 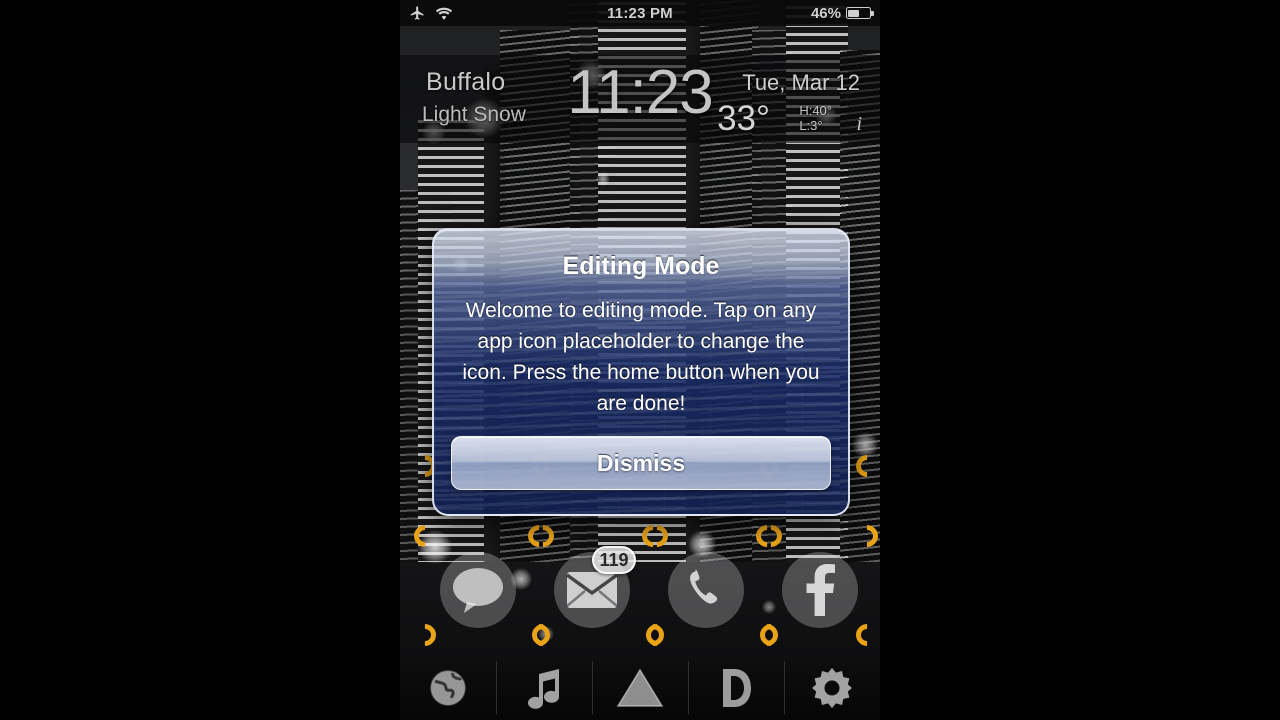 What do you see at coordinates (614, 560) in the screenshot?
I see `mail-unread-badge: 119` at bounding box center [614, 560].